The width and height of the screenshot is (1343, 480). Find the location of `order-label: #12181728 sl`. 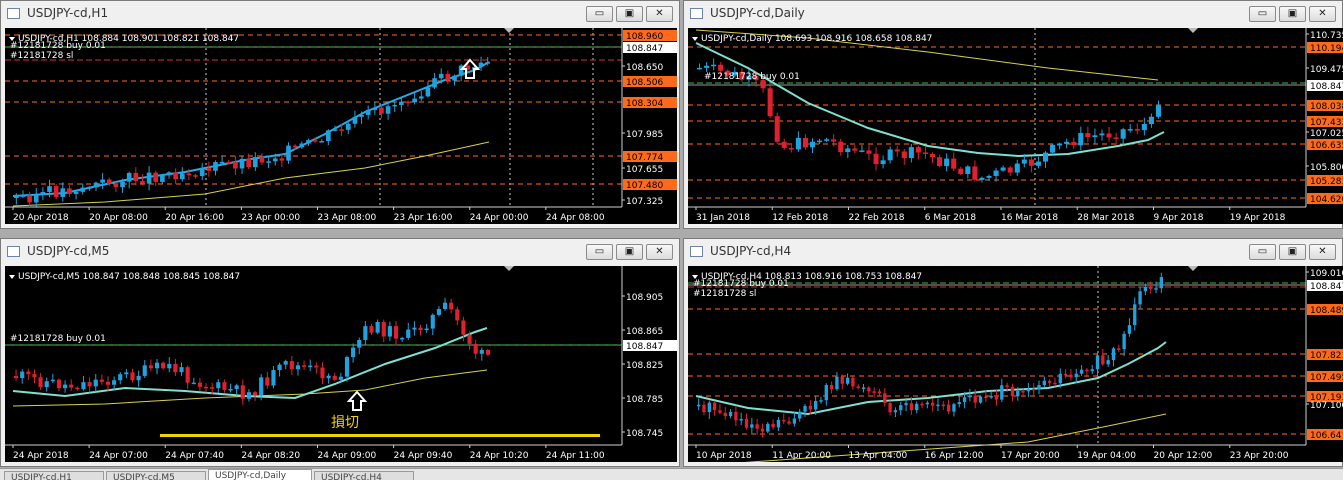

order-label: #12181728 sl is located at coordinates (41, 56).